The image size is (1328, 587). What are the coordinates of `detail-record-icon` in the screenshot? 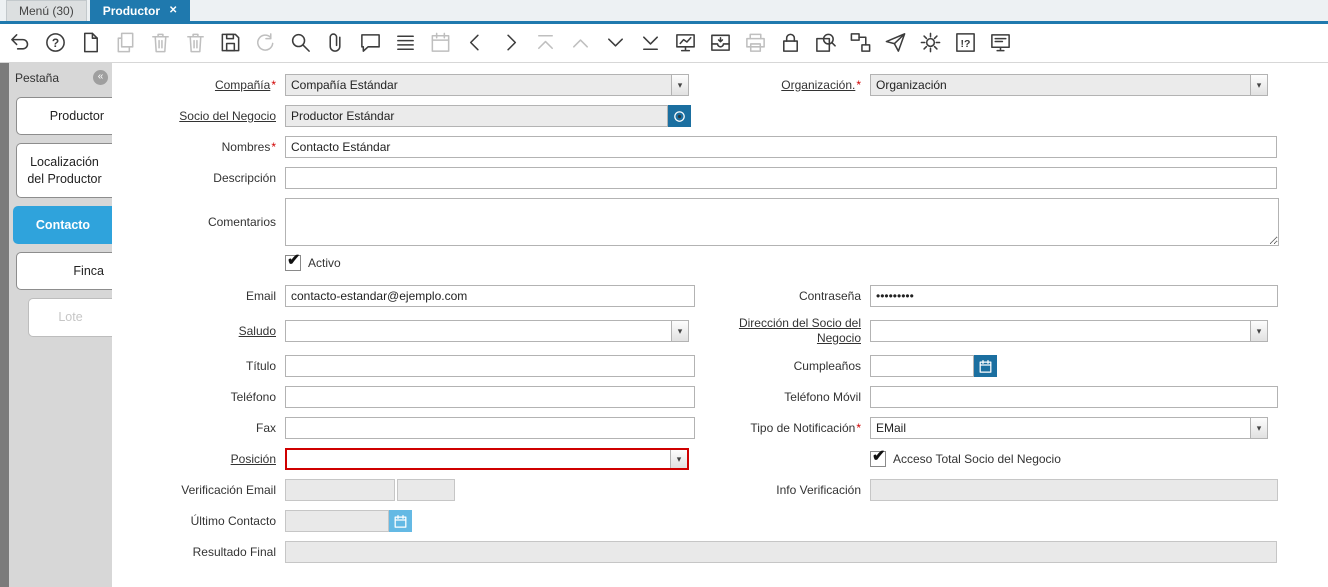 It's located at (616, 43).